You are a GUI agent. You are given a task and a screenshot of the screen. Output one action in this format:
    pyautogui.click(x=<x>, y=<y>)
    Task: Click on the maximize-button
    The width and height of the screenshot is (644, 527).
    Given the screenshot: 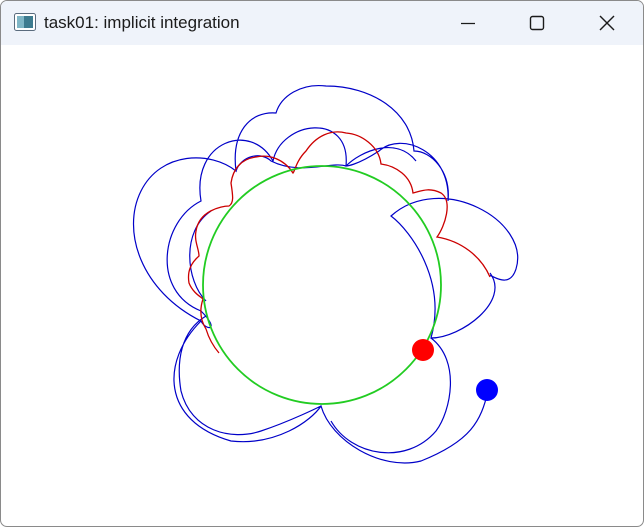 What is the action you would take?
    pyautogui.click(x=537, y=23)
    